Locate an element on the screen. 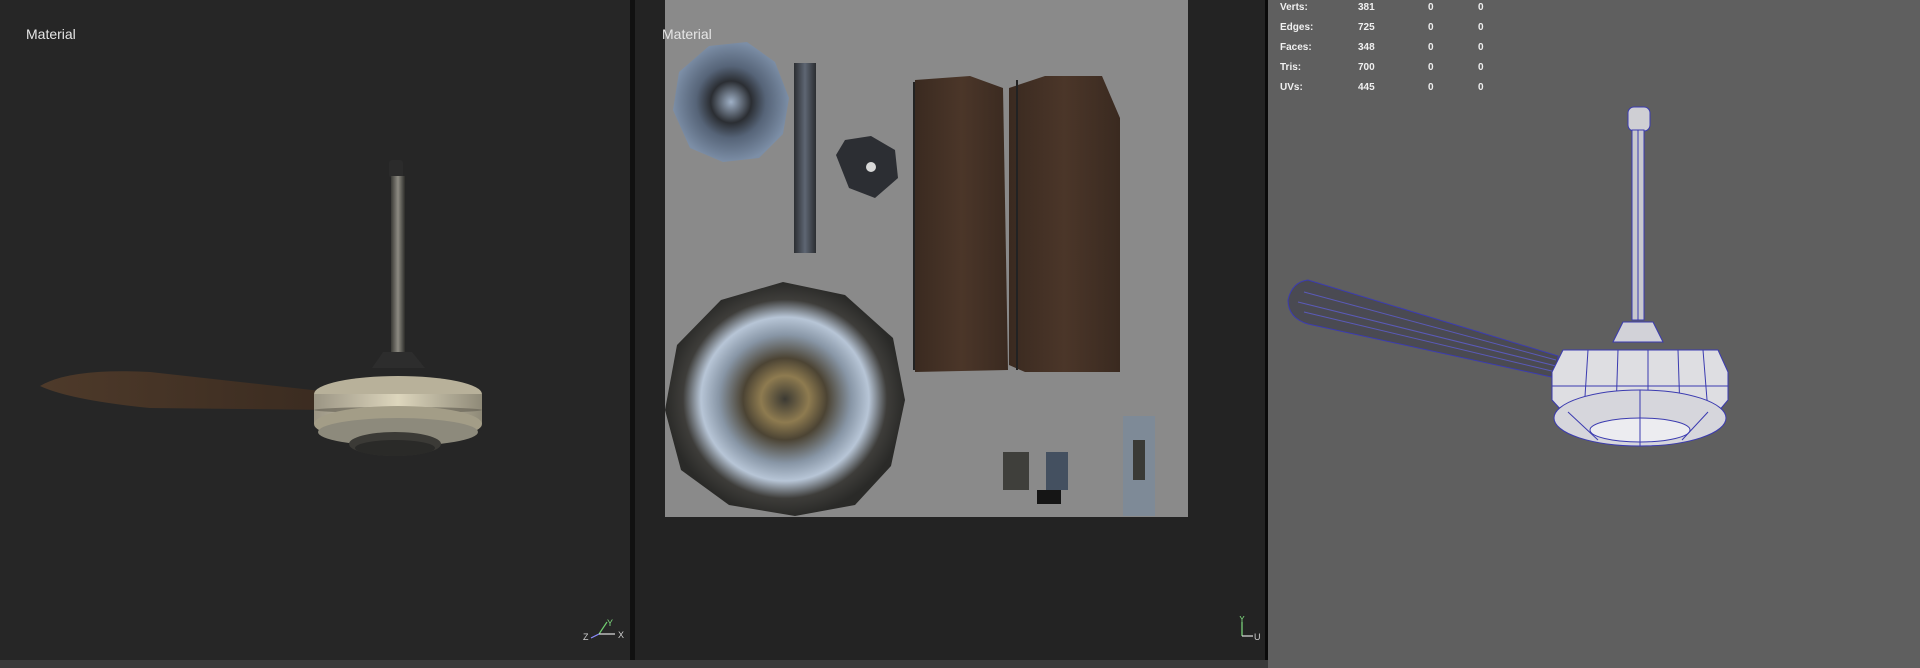 The width and height of the screenshot is (1920, 668). viewport-bottom-strip is located at coordinates (634, 664).